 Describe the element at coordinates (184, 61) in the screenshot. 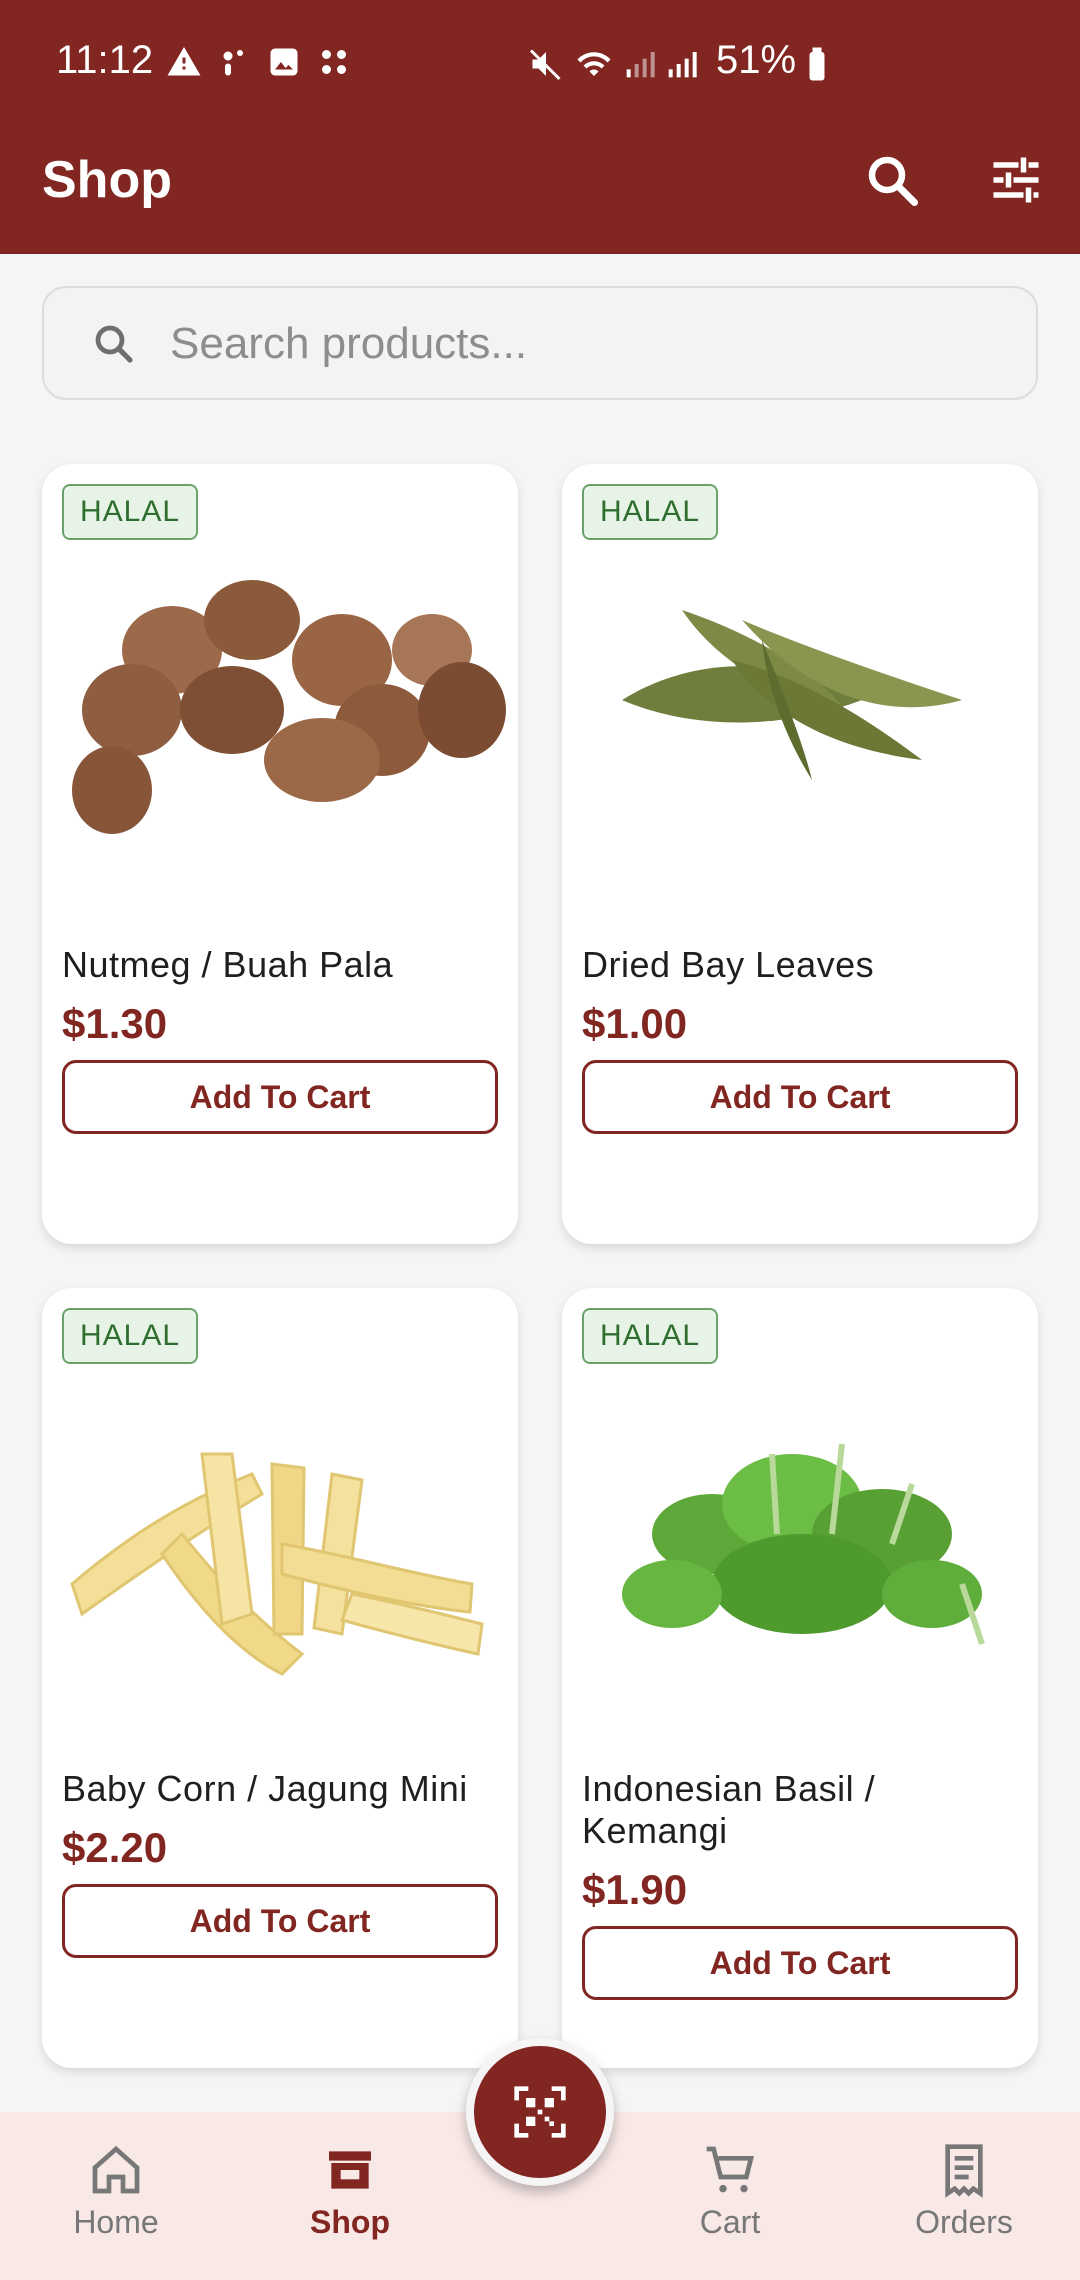

I see `warning-icon` at that location.